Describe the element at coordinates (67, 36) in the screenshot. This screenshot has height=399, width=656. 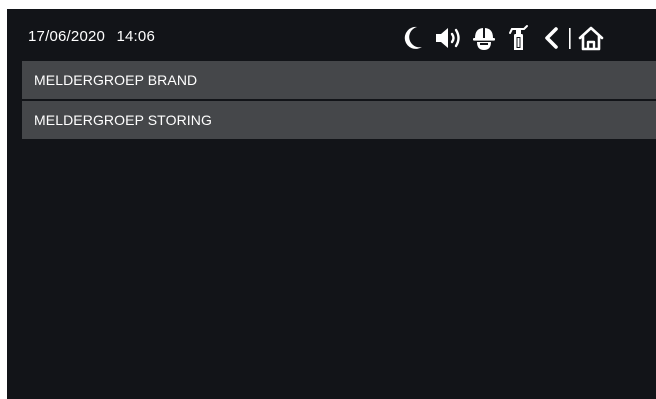
I see `date-text: 17/06/2020` at that location.